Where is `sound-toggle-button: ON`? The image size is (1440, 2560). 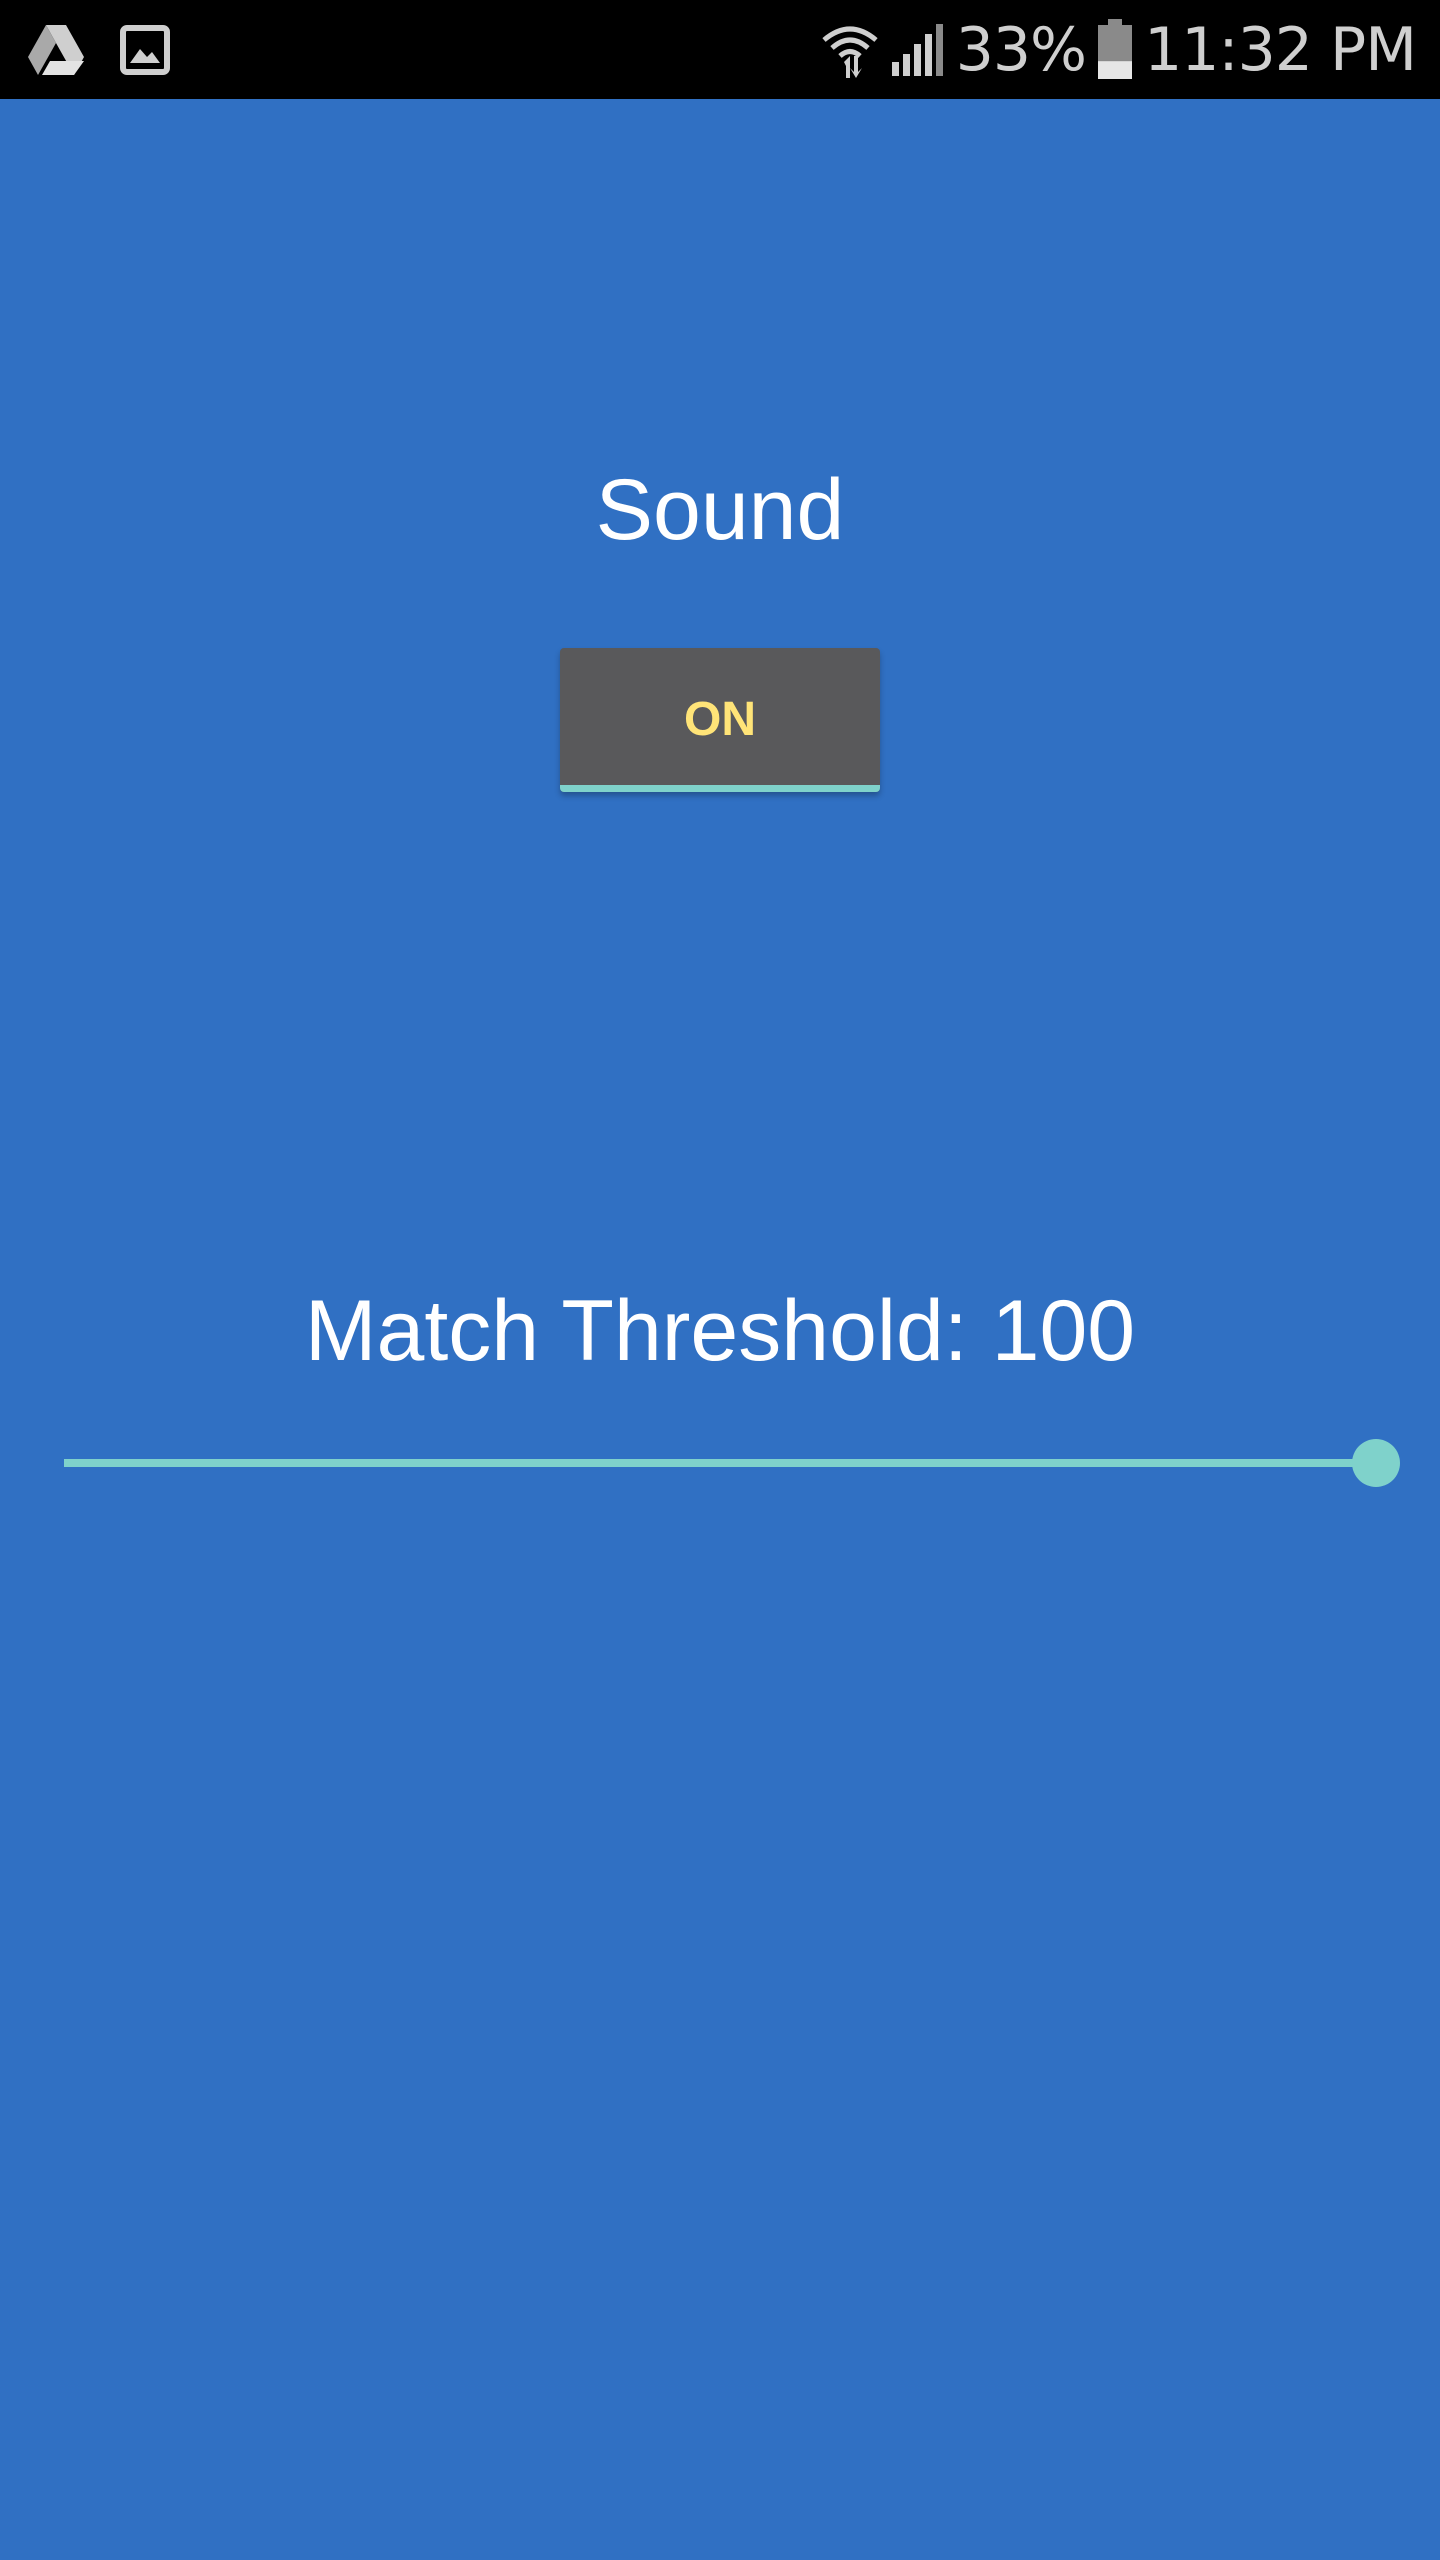 sound-toggle-button: ON is located at coordinates (720, 720).